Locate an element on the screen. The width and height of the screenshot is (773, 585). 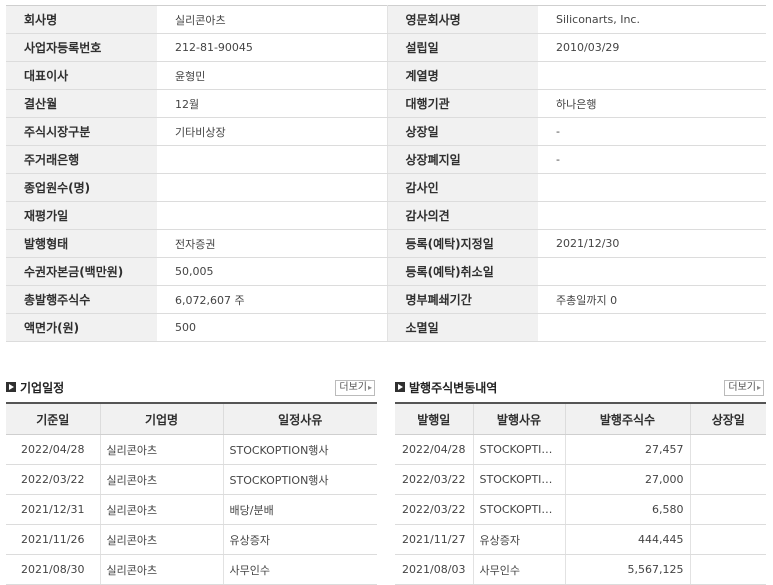
info-row: 수권자본금(백만원) 50,005 등록(예탁)취소일 is located at coordinates (386, 271).